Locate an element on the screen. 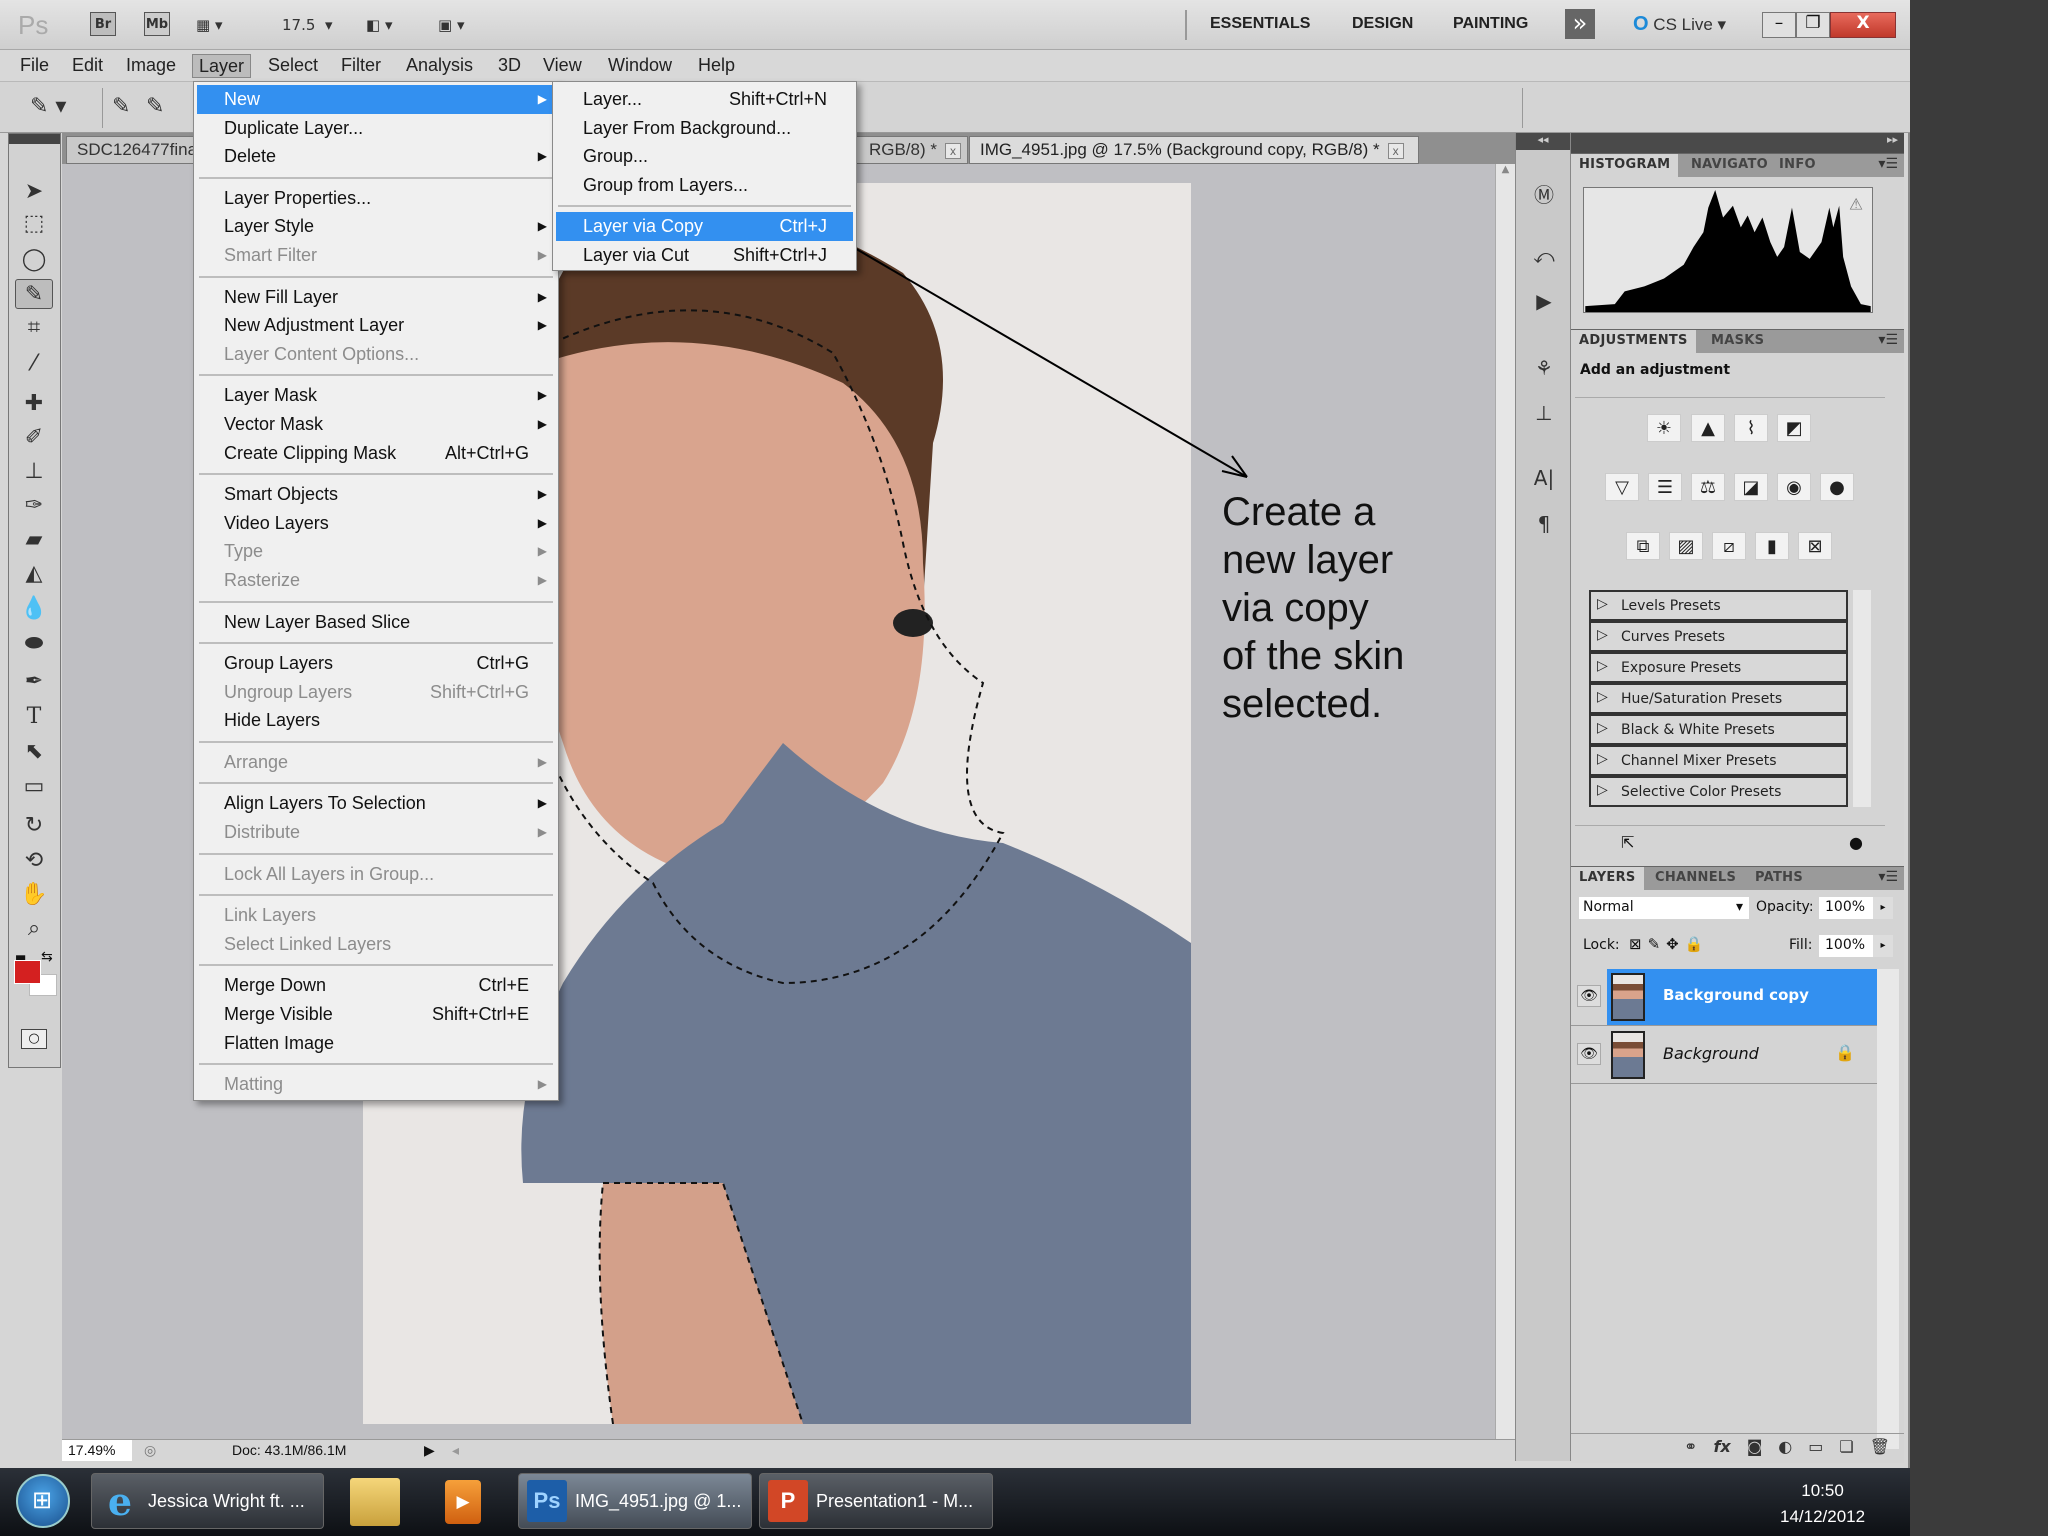  type-tool: T is located at coordinates (34, 716).